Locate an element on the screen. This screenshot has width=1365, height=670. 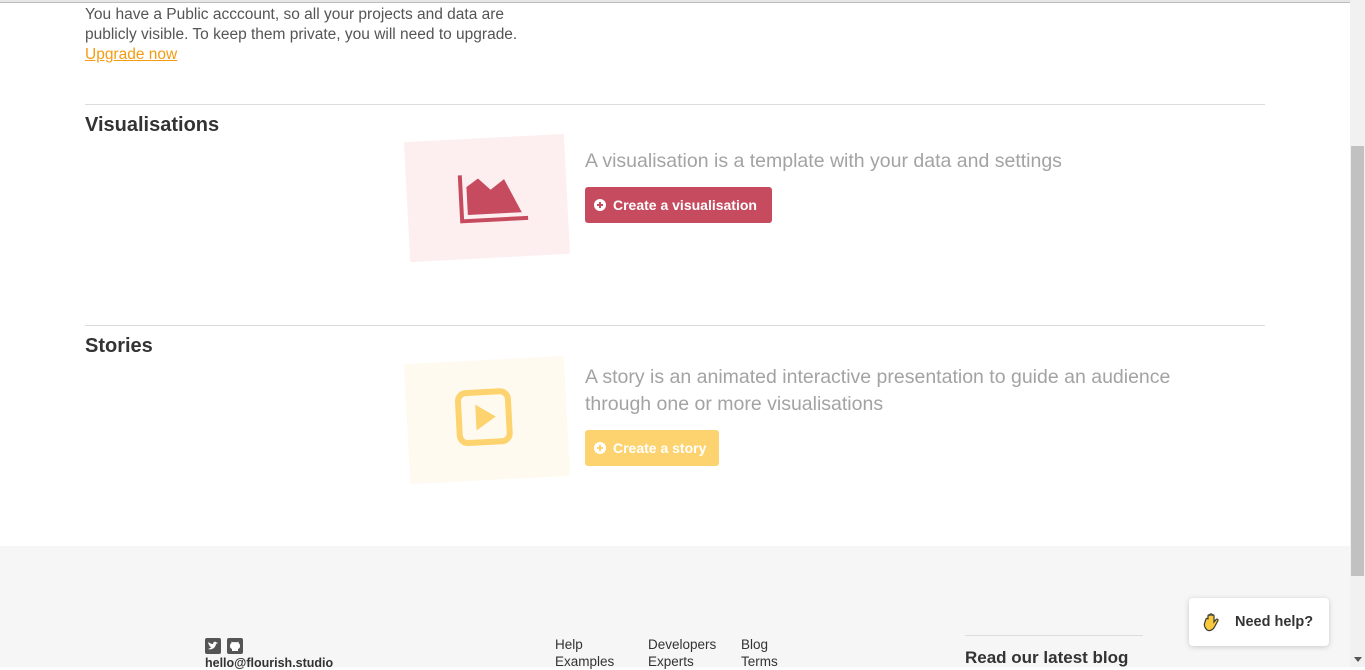
create-visualisation-label: Create a visualisation is located at coordinates (685, 205).